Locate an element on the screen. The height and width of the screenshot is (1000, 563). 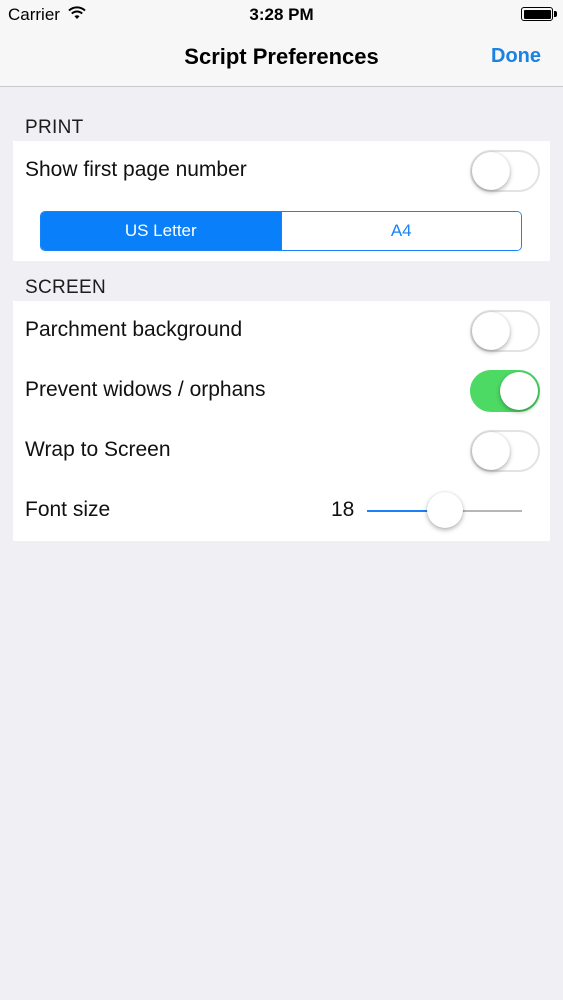
font-size-slider is located at coordinates (444, 510).